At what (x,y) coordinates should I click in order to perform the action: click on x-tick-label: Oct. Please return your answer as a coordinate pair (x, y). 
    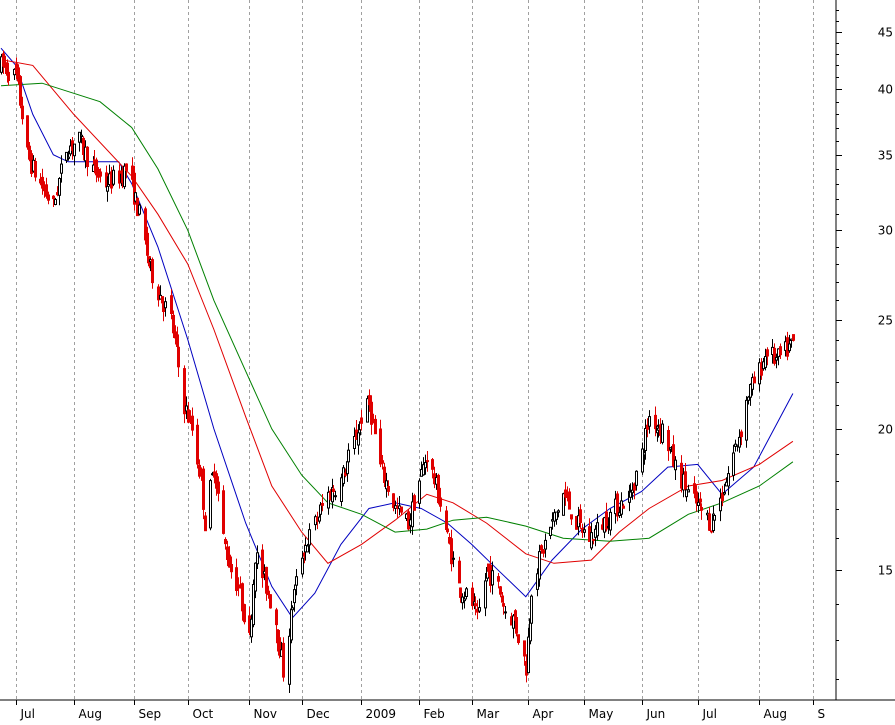
    Looking at the image, I should click on (203, 714).